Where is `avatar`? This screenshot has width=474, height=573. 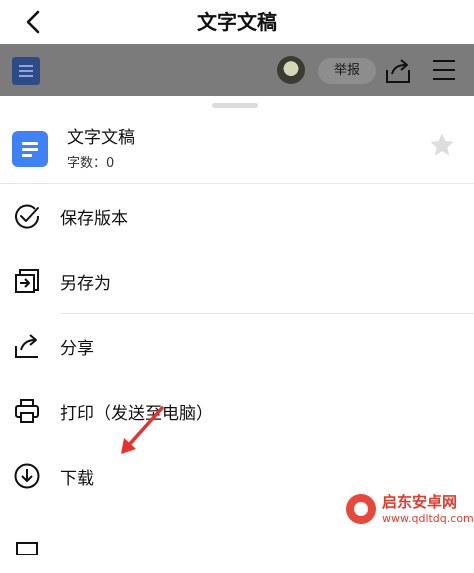
avatar is located at coordinates (291, 70).